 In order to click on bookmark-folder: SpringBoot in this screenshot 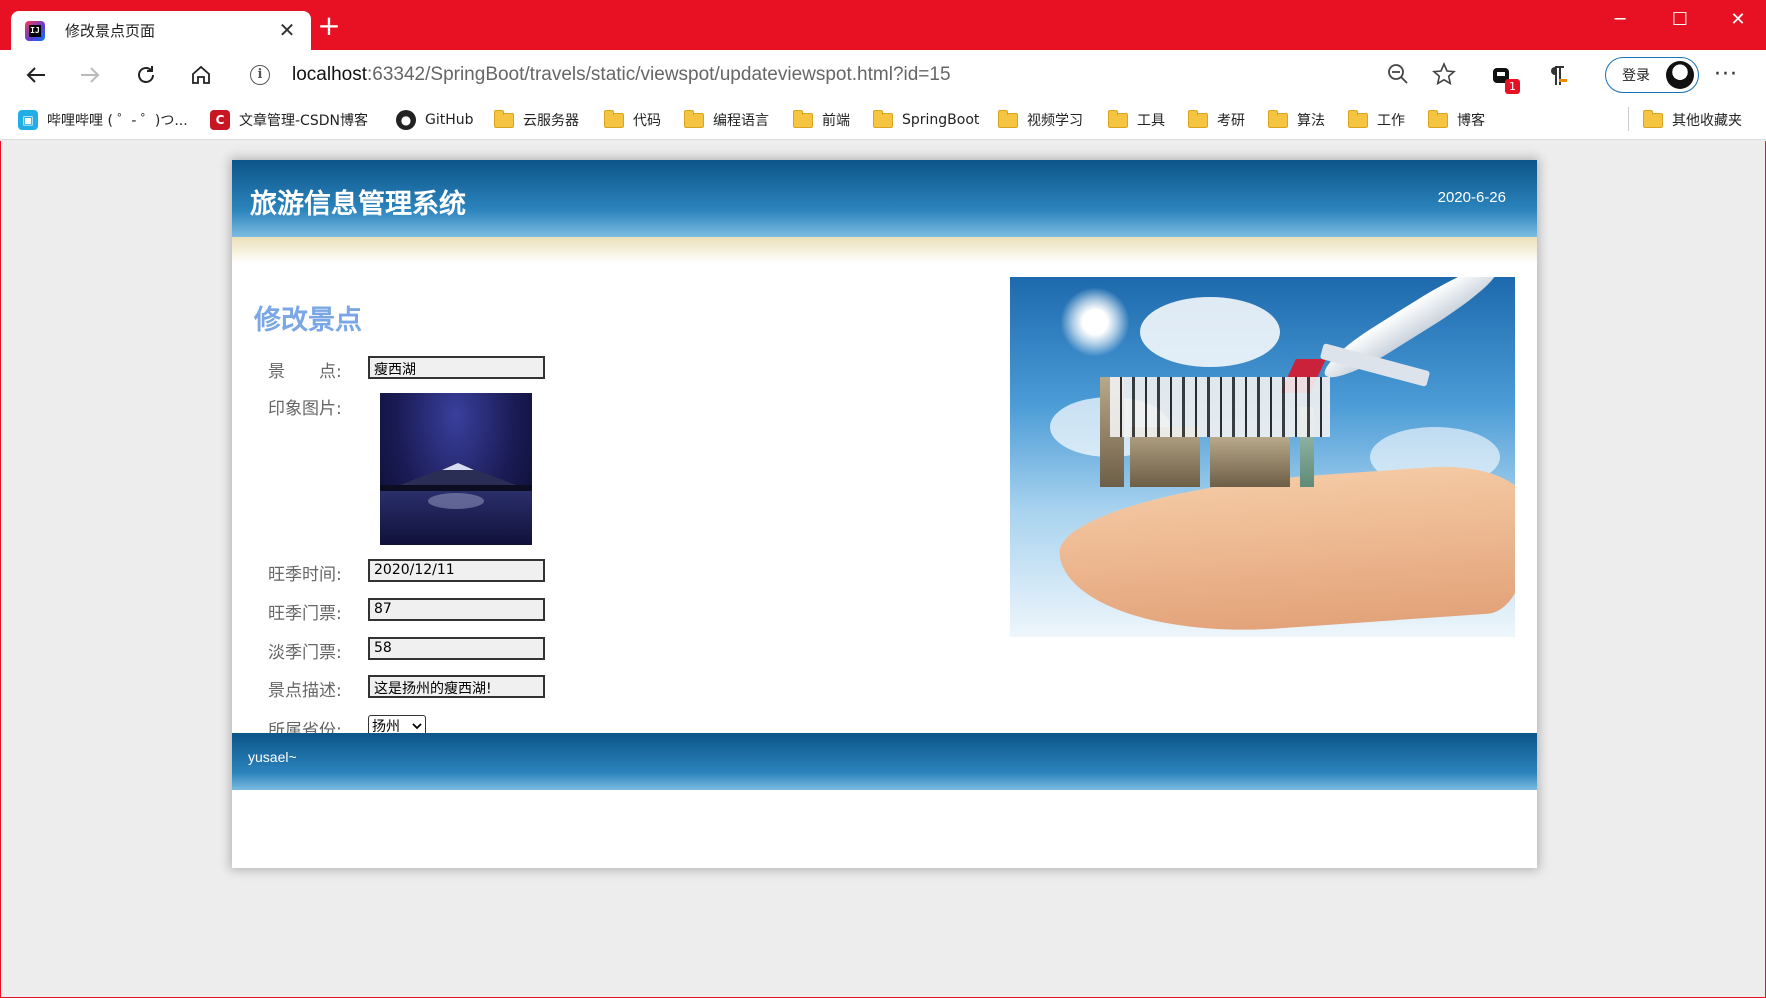, I will do `click(926, 120)`.